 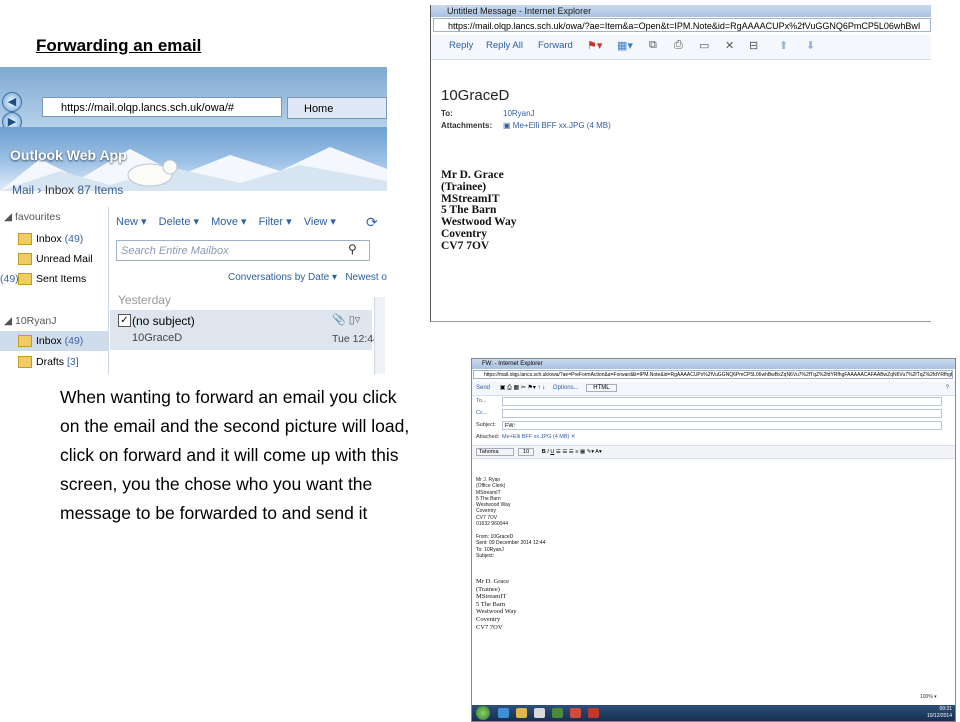 What do you see at coordinates (488, 619) in the screenshot?
I see `signature-line: Coventry` at bounding box center [488, 619].